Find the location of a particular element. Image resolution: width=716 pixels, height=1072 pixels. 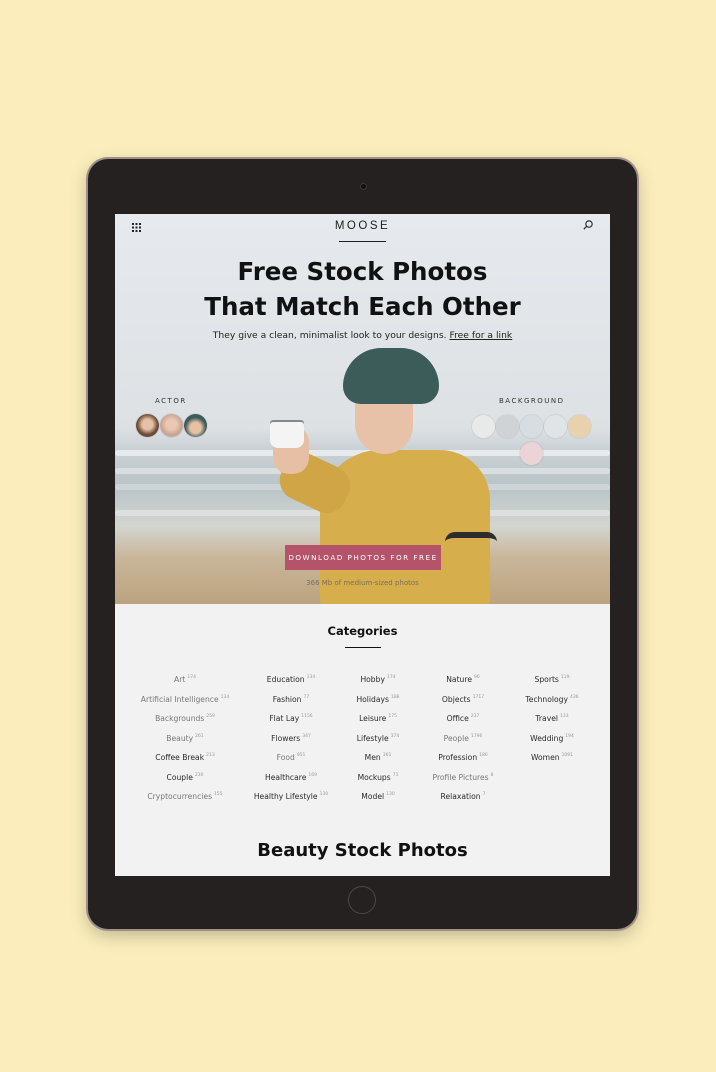

hero-photo-cap is located at coordinates (391, 376).